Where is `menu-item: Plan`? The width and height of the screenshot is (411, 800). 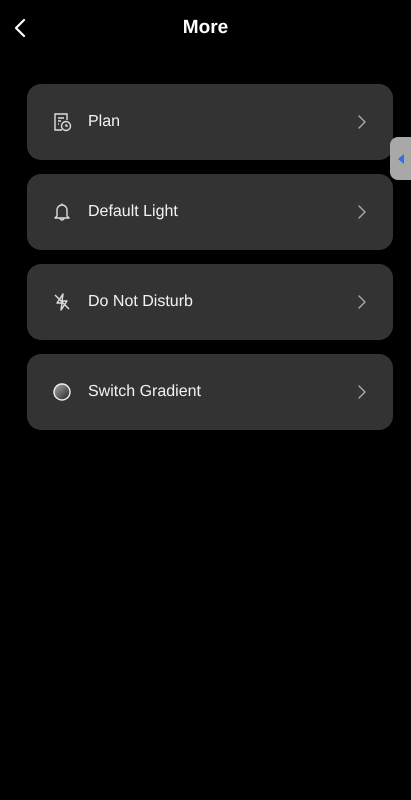
menu-item: Plan is located at coordinates (210, 122).